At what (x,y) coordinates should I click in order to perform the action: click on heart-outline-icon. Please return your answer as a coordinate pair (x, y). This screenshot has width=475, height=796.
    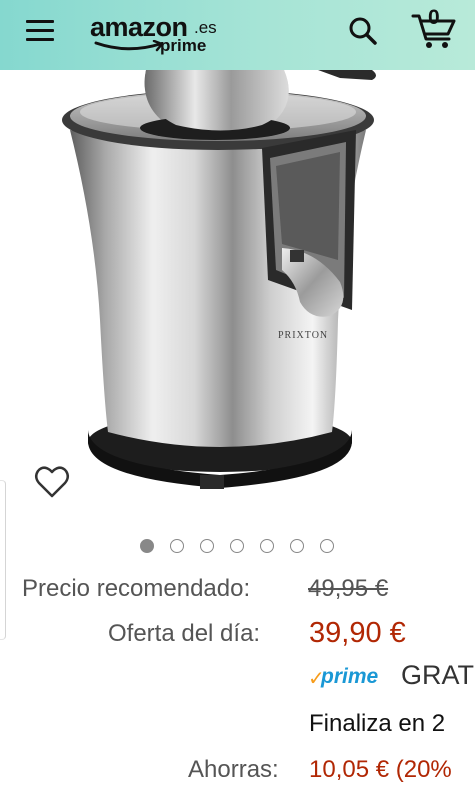
    Looking at the image, I should click on (52, 482).